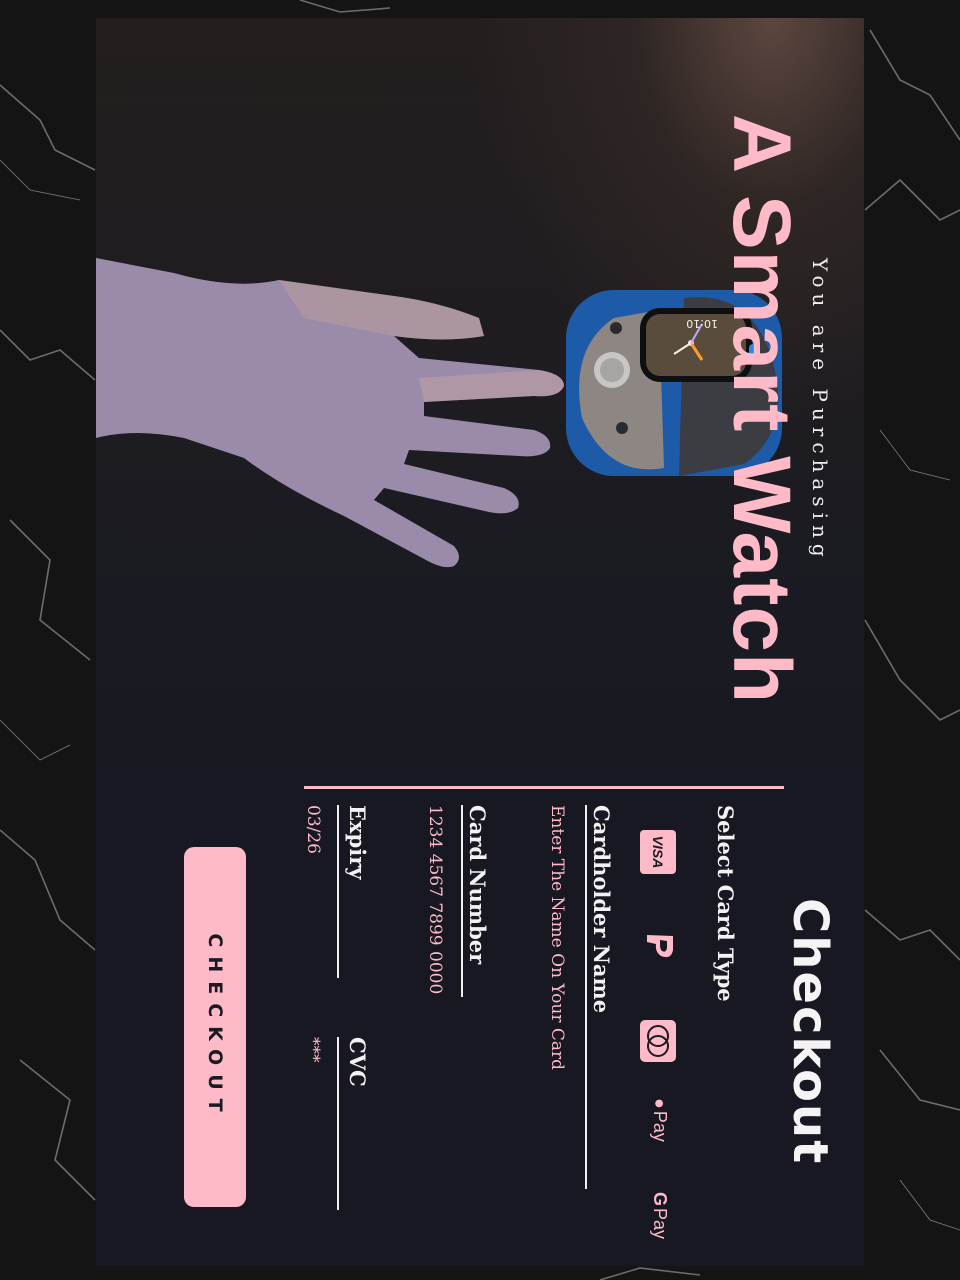 This screenshot has width=960, height=1280. Describe the element at coordinates (725, 903) in the screenshot. I see `card-type-label: Select Card Type` at that location.